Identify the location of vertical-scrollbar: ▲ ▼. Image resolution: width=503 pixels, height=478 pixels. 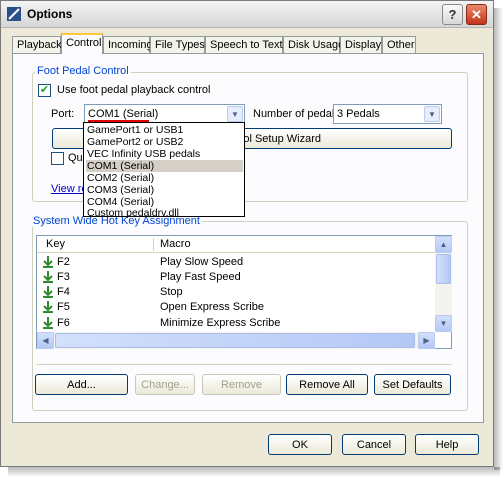
(443, 284).